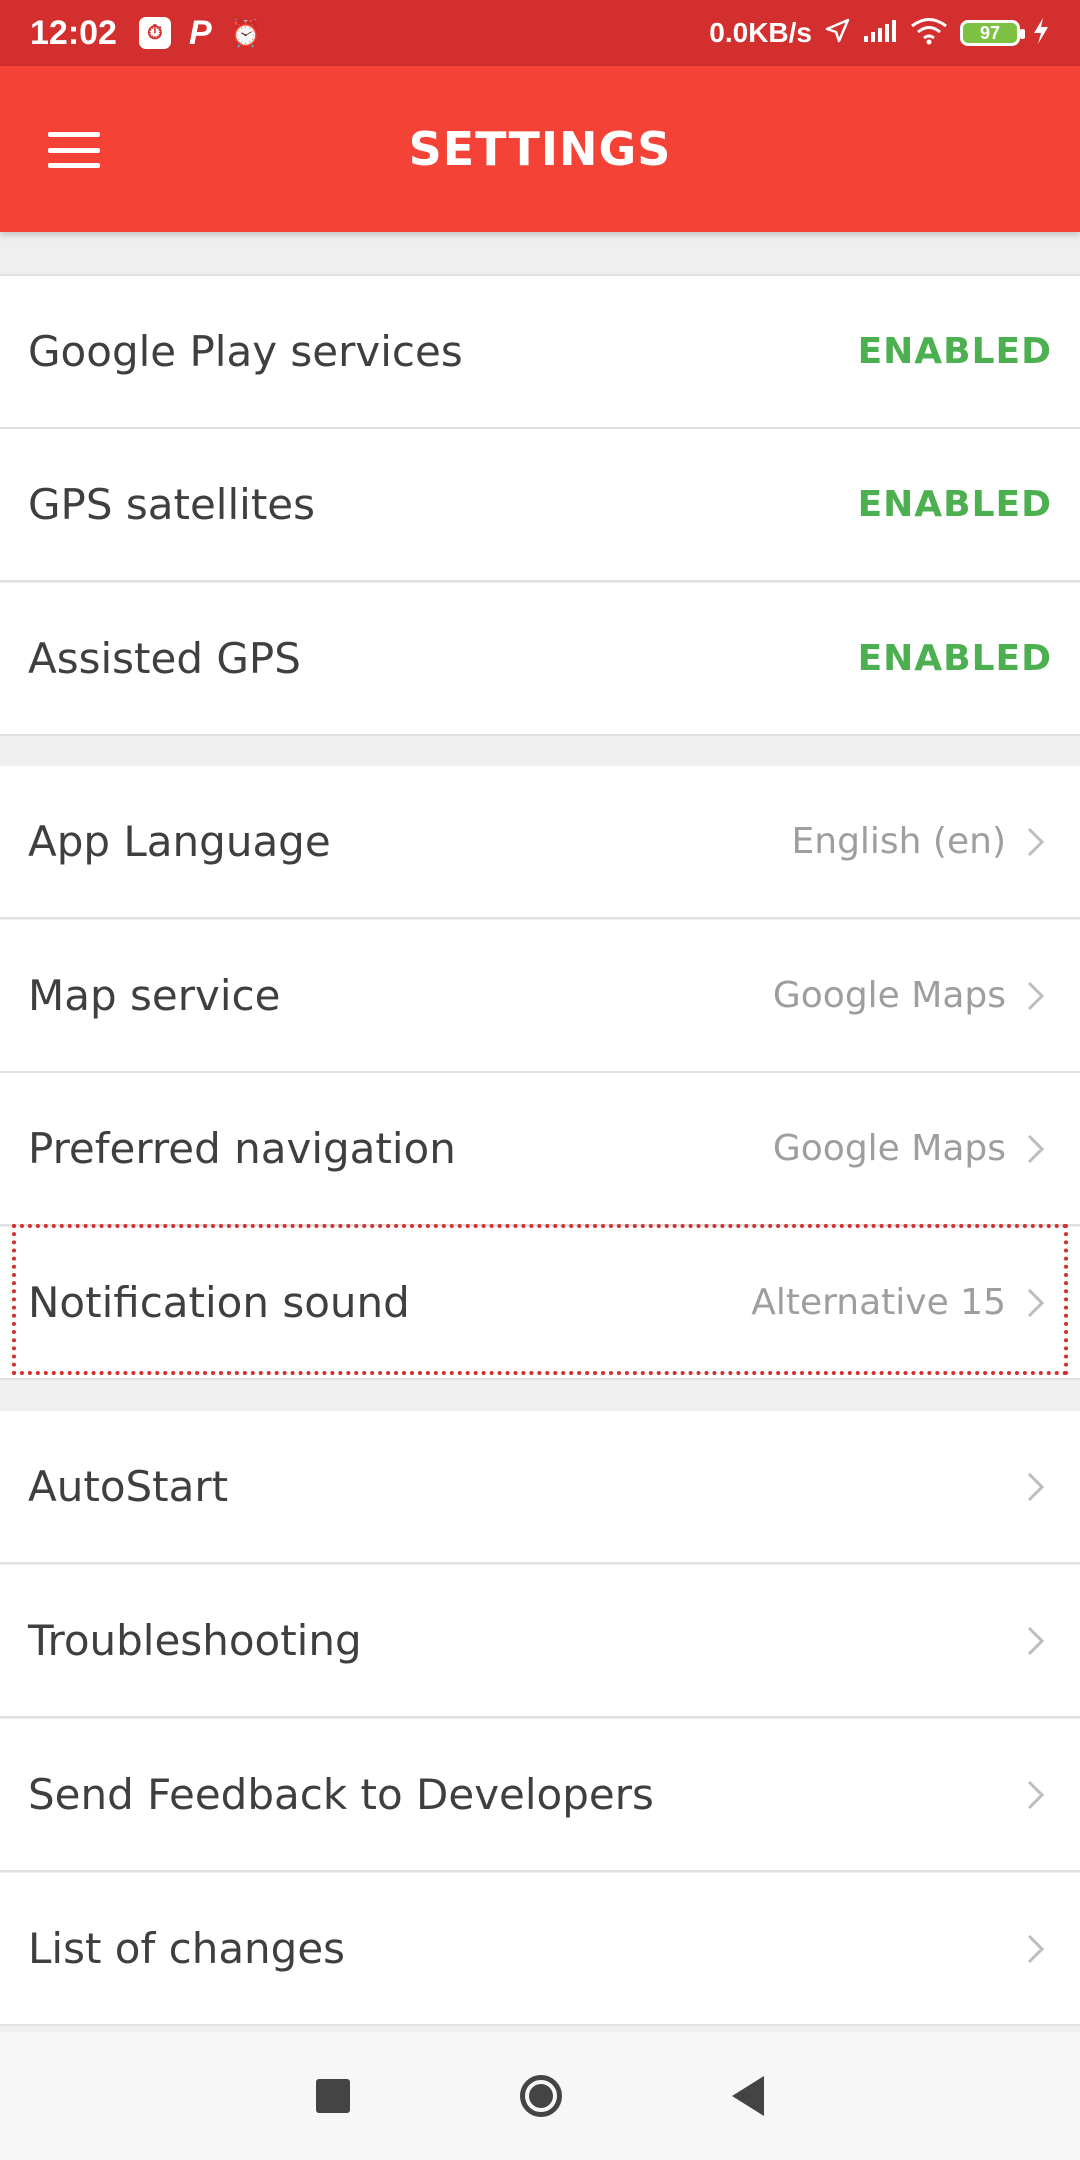  I want to click on back-triangle-icon, so click(748, 2096).